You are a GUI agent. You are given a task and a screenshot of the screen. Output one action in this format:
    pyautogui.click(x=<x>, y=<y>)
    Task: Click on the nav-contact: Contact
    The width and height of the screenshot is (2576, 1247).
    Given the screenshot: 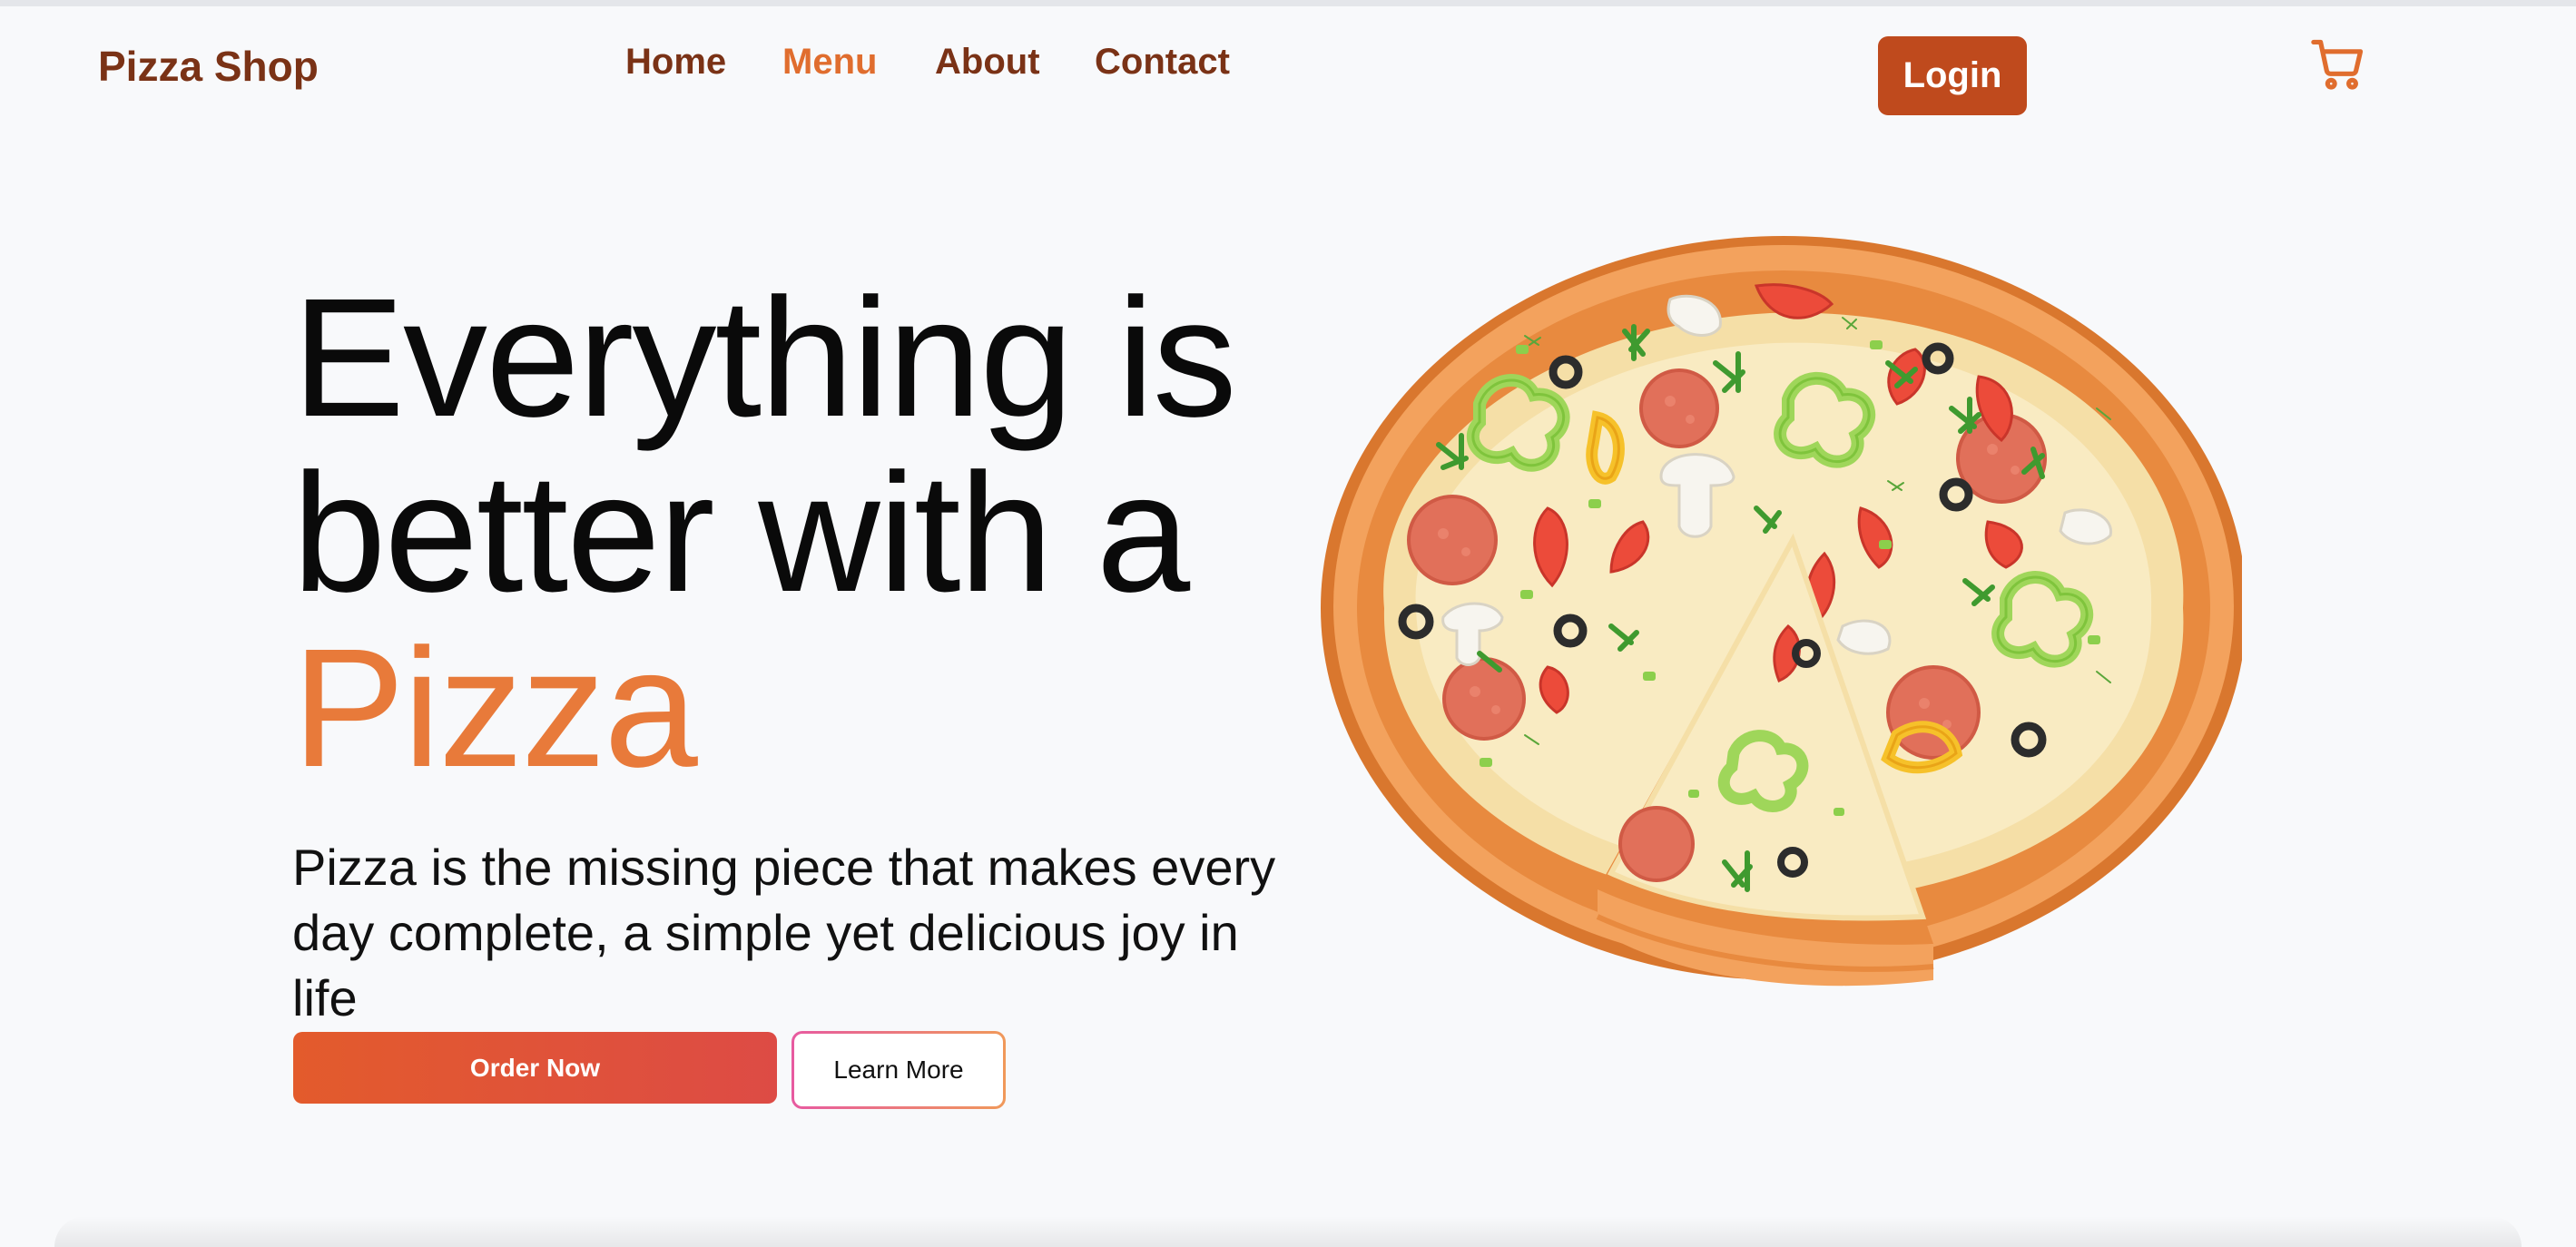 What is the action you would take?
    pyautogui.click(x=1162, y=62)
    